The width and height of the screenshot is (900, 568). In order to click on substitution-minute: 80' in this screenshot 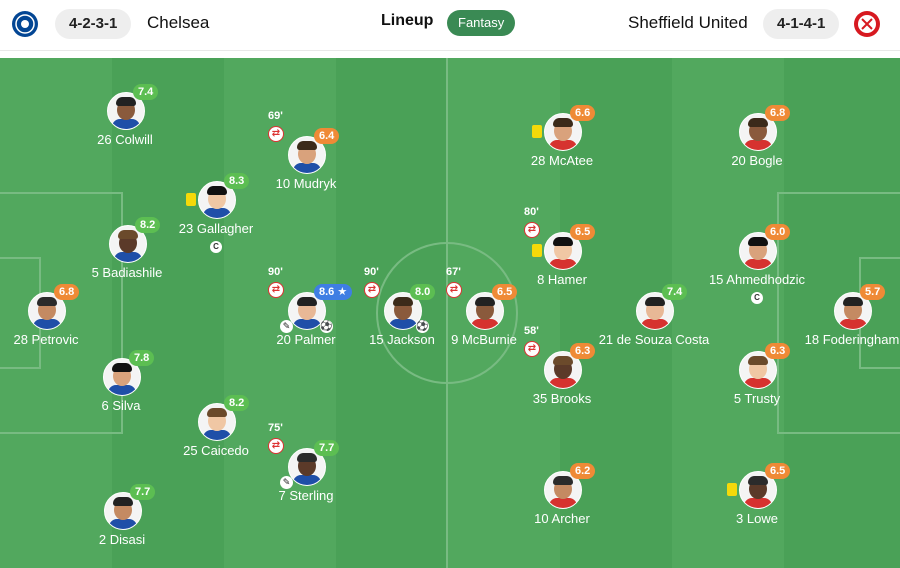, I will do `click(531, 212)`.